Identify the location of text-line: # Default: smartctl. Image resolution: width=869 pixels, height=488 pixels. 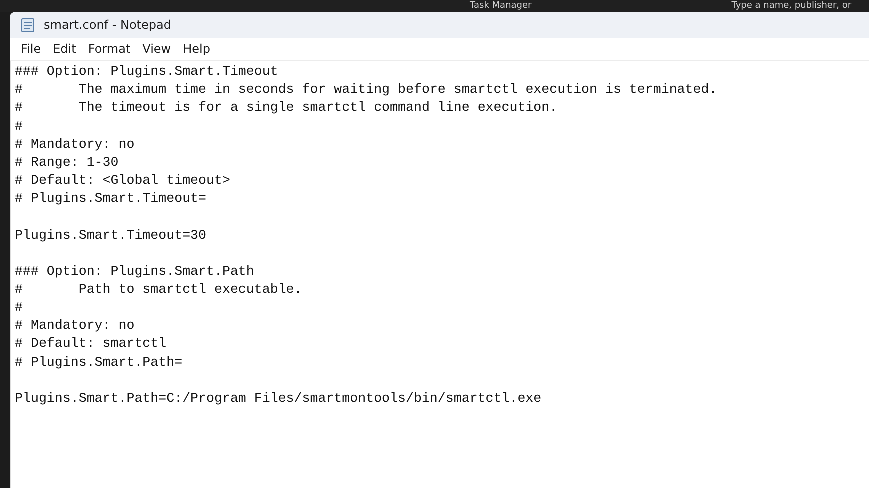
(91, 344).